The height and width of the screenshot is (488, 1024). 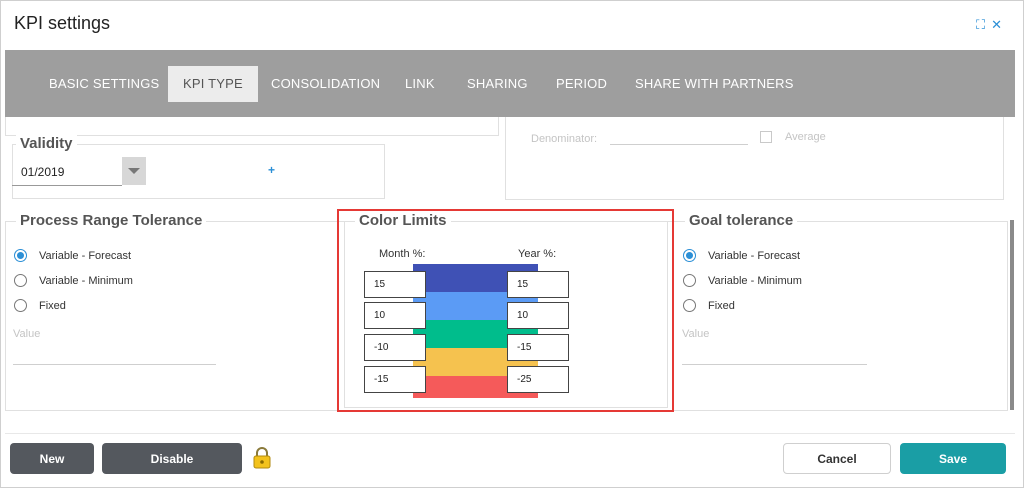 What do you see at coordinates (395, 284) in the screenshot?
I see `month-limit-1: 15` at bounding box center [395, 284].